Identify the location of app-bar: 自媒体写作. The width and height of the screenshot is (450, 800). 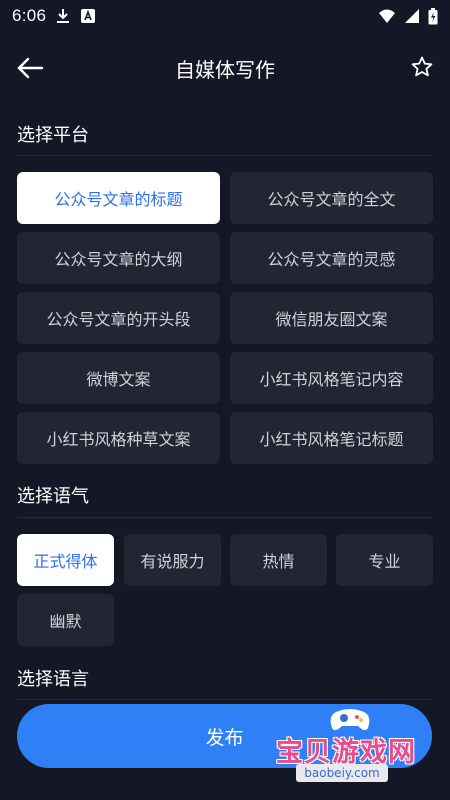
(225, 68).